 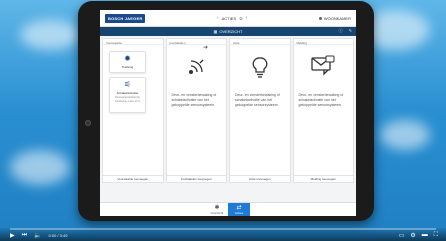 I want to click on nav-title: ACTIES, so click(x=229, y=18).